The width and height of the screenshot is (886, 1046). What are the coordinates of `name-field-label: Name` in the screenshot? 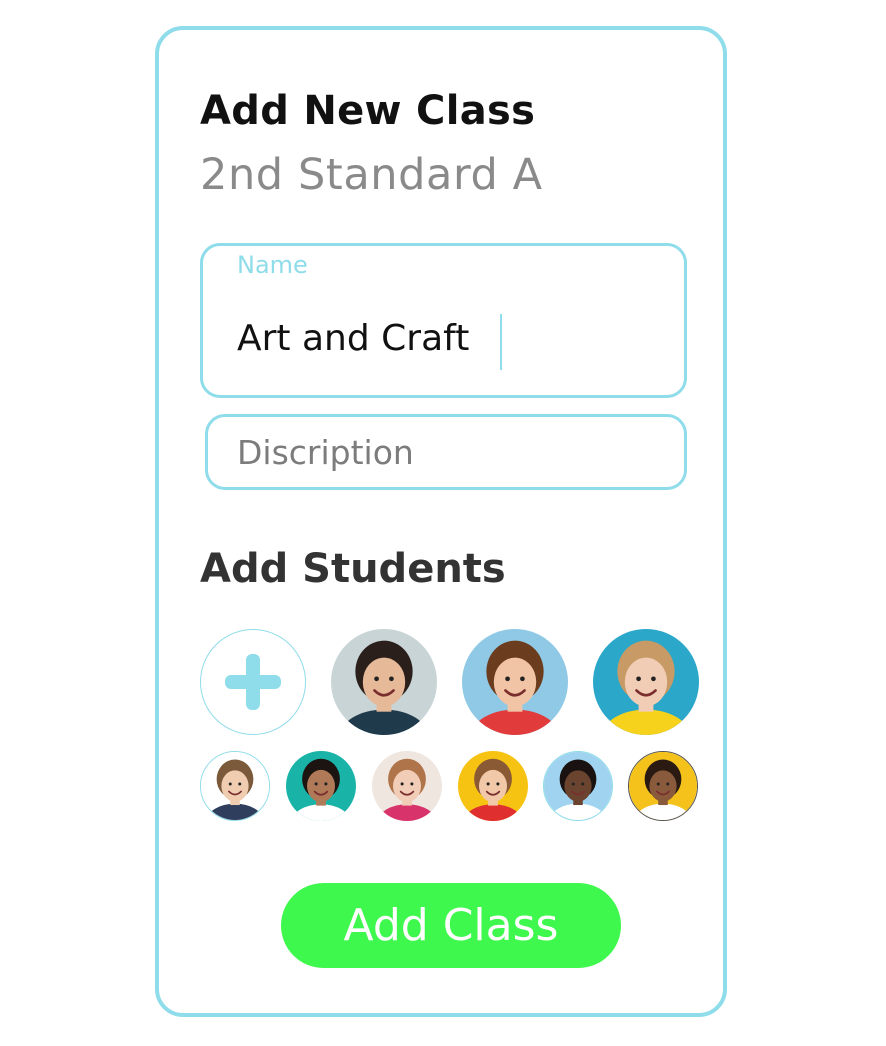 It's located at (272, 265).